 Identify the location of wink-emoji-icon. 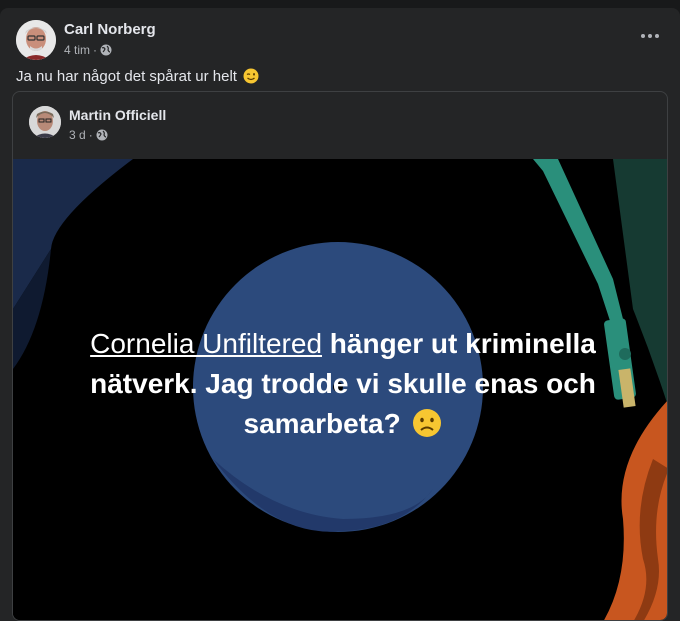
(251, 76).